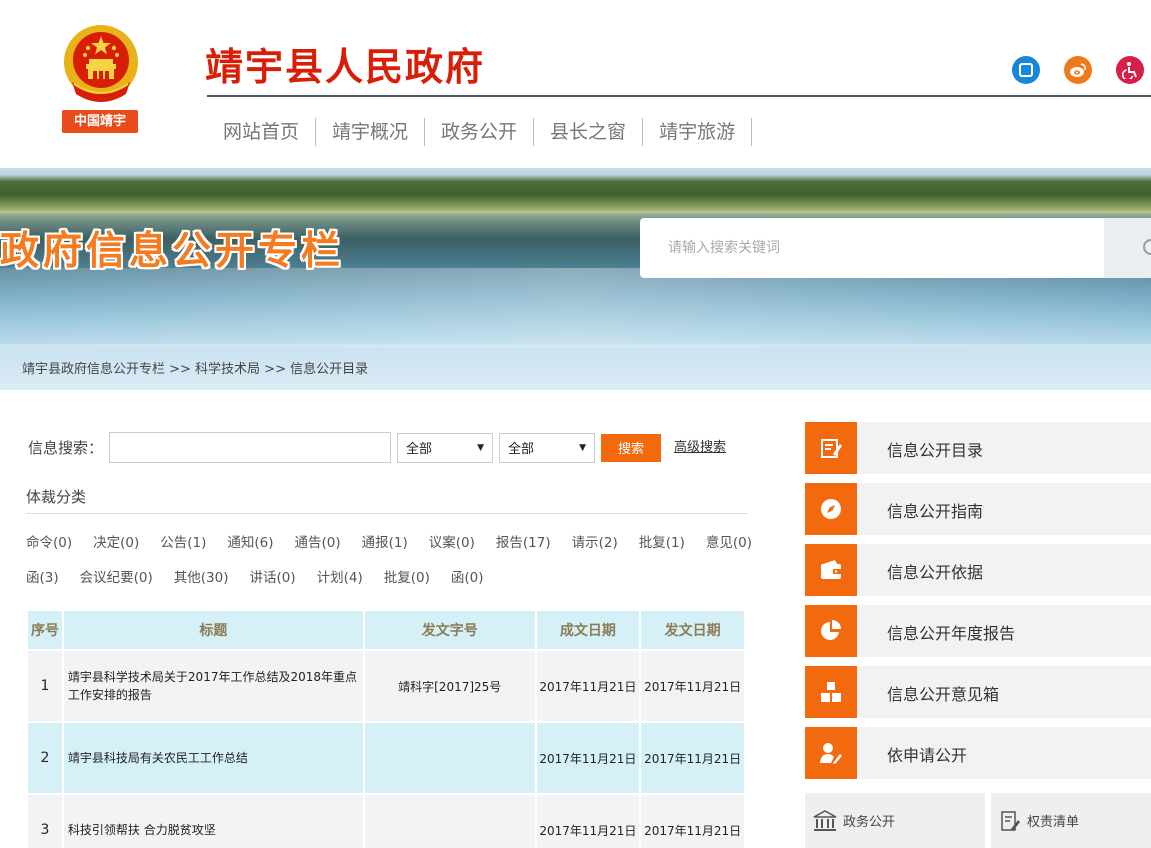 This screenshot has width=1151, height=848. What do you see at coordinates (385, 541) in the screenshot?
I see `genre-link: 通报(1)` at bounding box center [385, 541].